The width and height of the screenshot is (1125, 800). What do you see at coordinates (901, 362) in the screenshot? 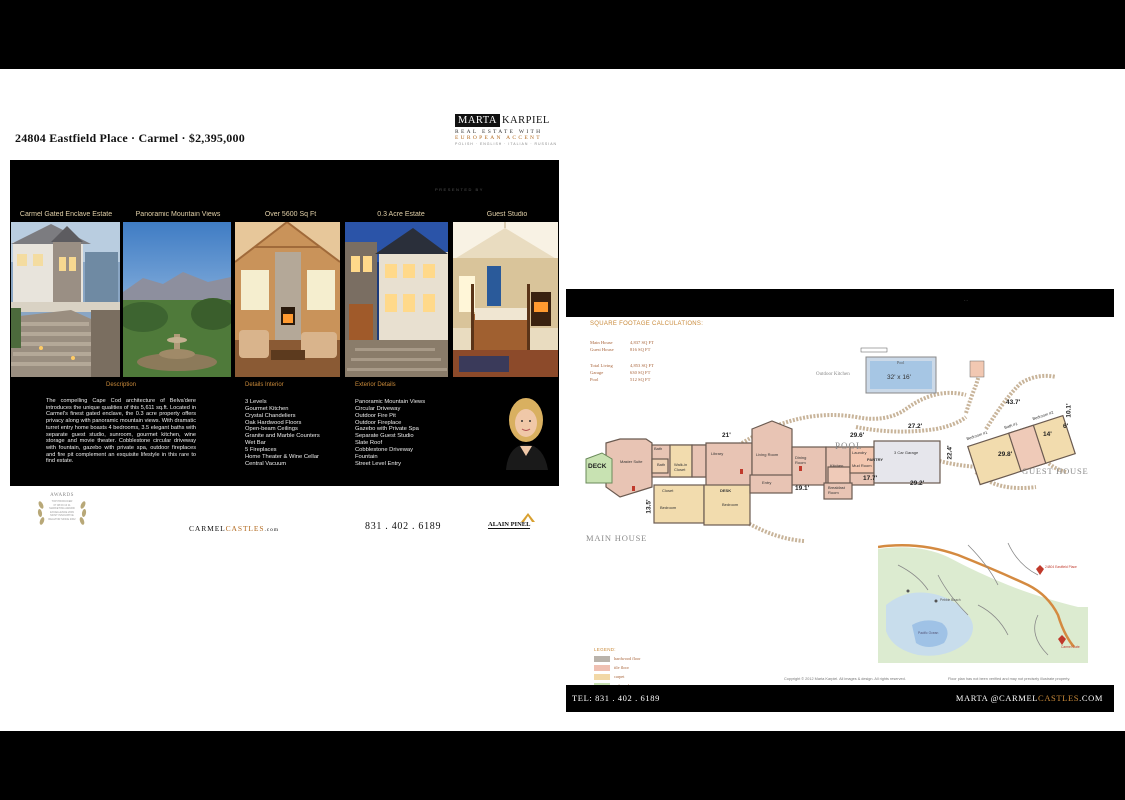
I see `pool-small-label: Pool` at bounding box center [901, 362].